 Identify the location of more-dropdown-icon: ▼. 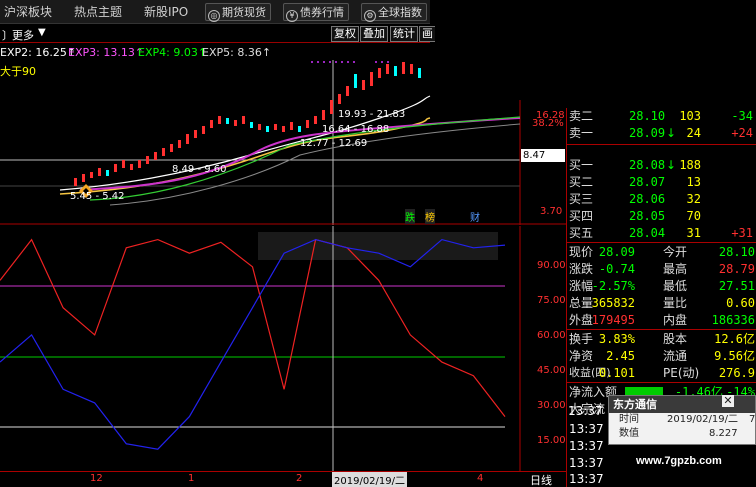
(42, 32).